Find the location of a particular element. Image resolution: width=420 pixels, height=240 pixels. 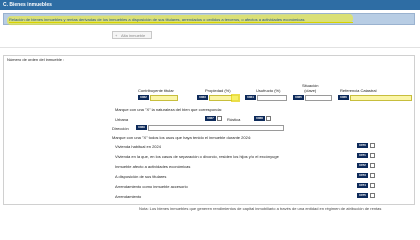

urbana-checkbox is located at coordinates (219, 118).